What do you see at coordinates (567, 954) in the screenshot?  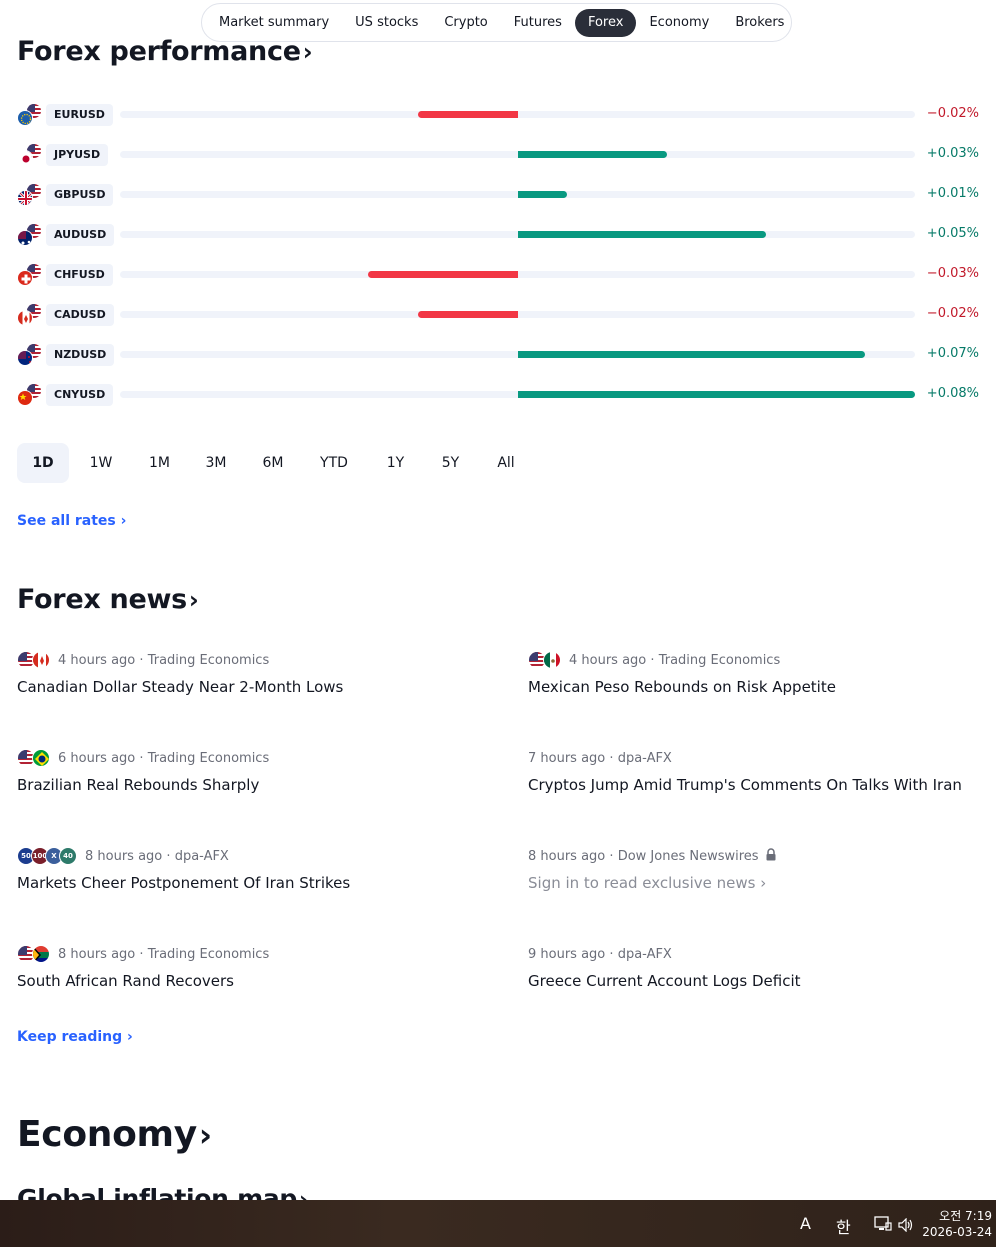 I see `news-time: 9 hours ago` at bounding box center [567, 954].